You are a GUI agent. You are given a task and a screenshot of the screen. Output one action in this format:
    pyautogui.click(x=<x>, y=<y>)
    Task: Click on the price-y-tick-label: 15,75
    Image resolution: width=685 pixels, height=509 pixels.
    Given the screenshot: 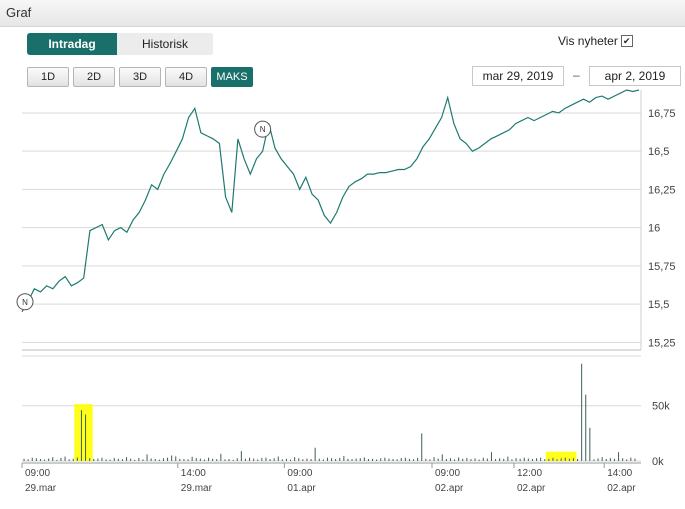 What is the action you would take?
    pyautogui.click(x=662, y=267)
    